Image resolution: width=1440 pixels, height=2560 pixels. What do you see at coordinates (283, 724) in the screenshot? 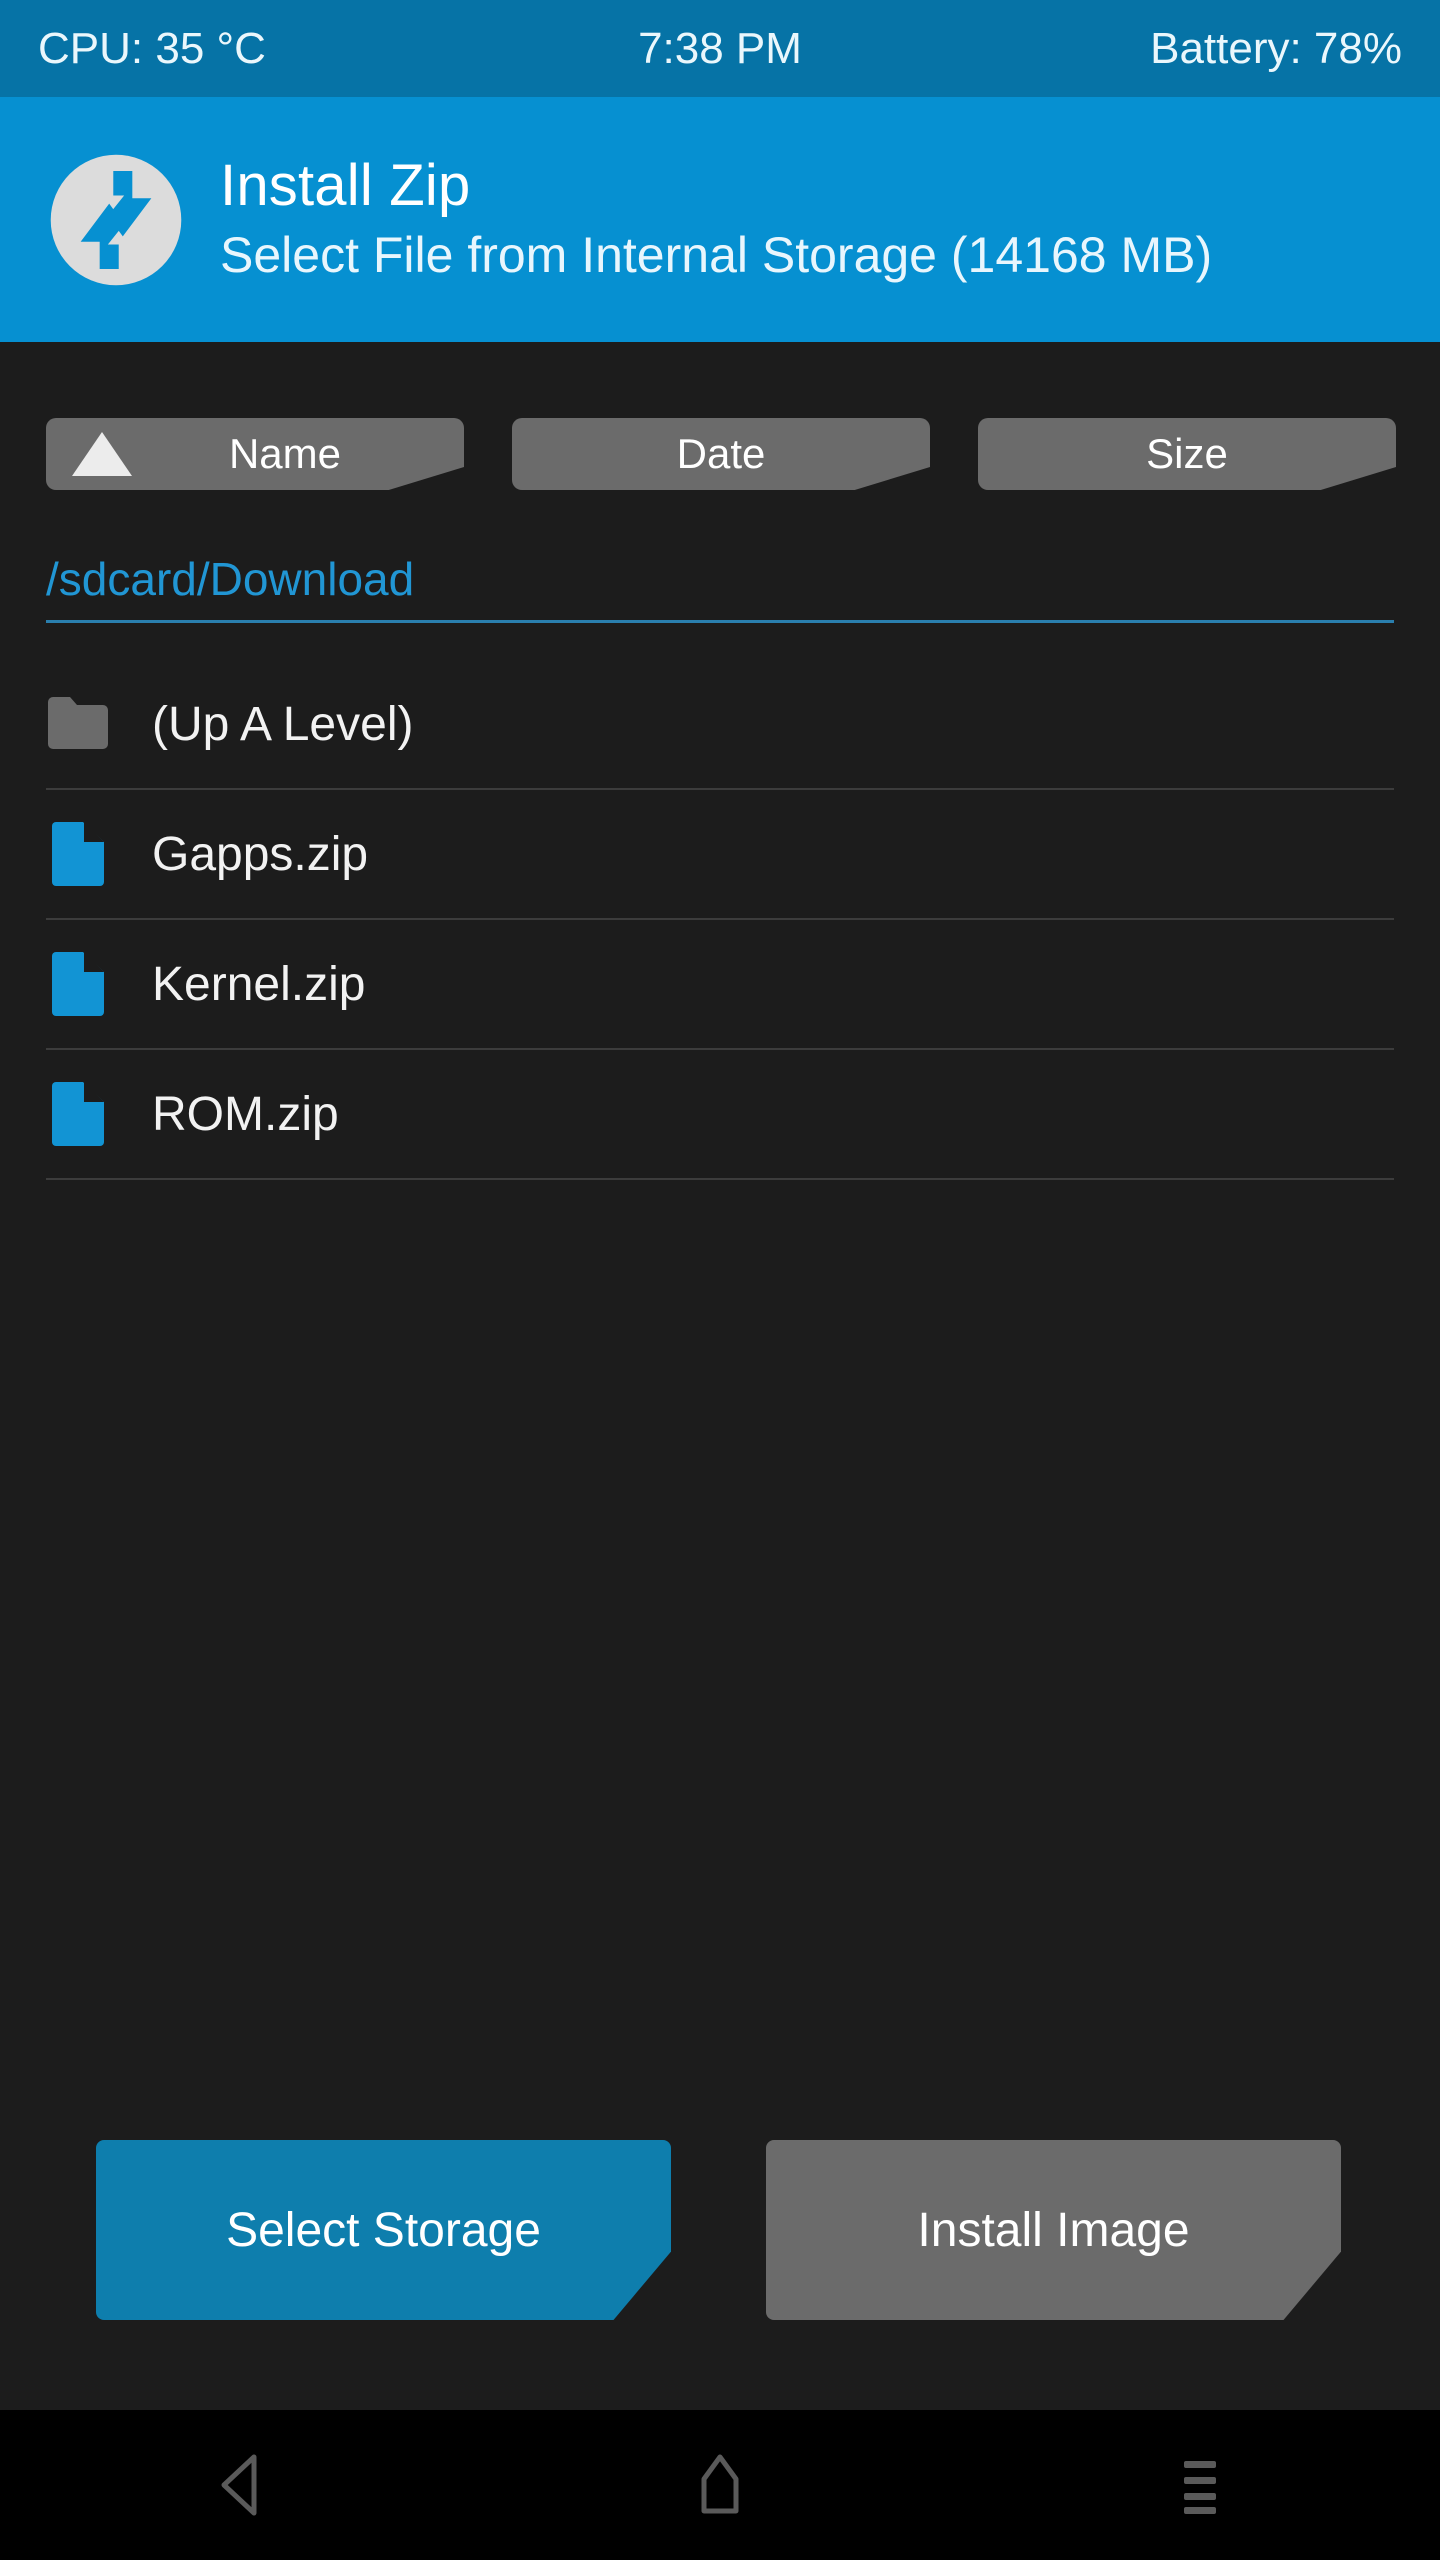
I see `list-item-label: (Up A Level)` at bounding box center [283, 724].